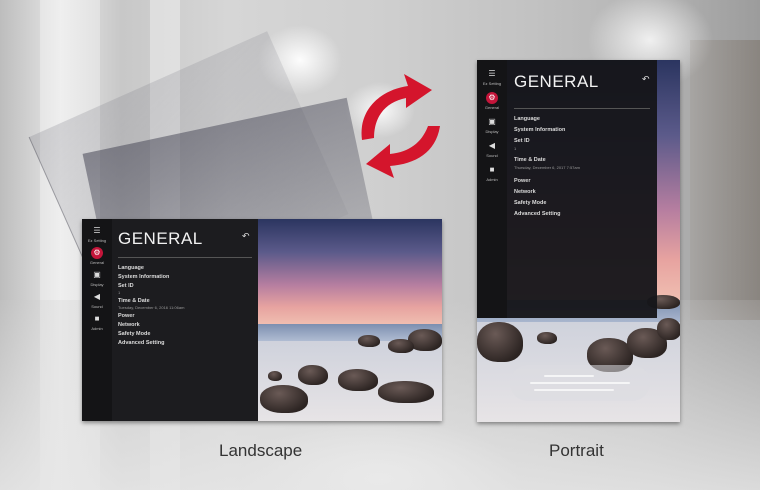  I want to click on beach-photo, so click(350, 320).